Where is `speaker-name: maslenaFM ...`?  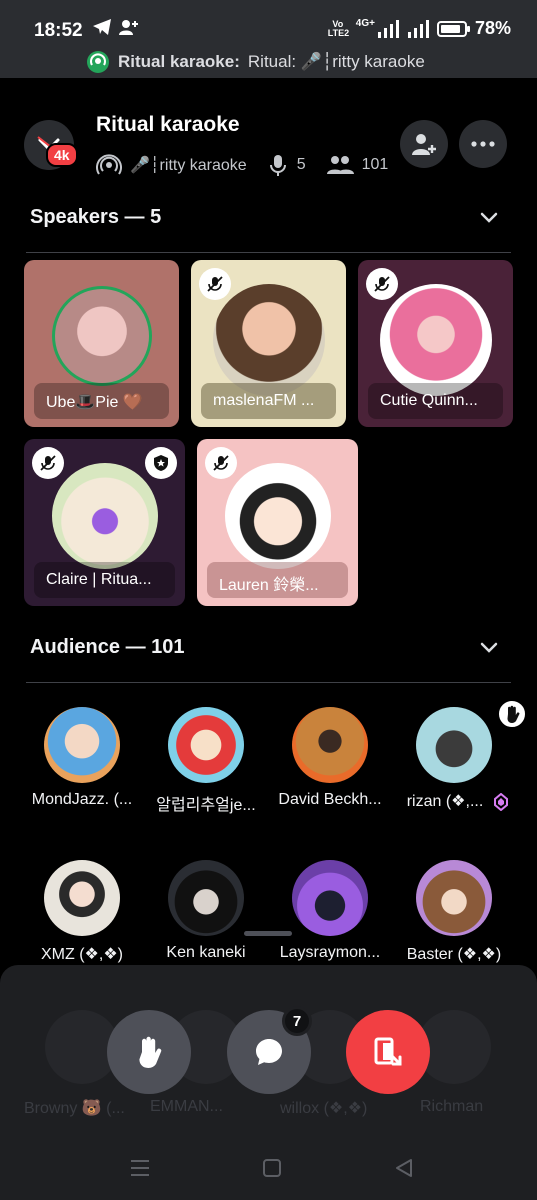 speaker-name: maslenaFM ... is located at coordinates (268, 401).